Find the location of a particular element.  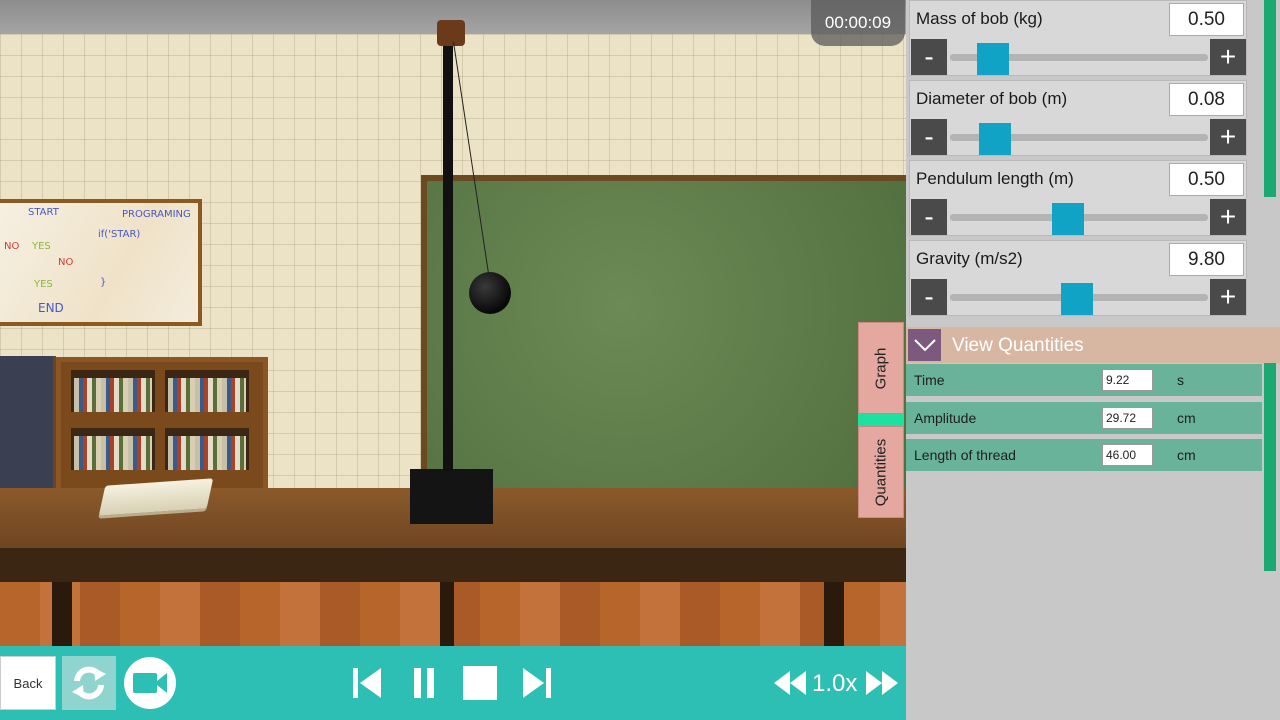

quantity-label: Length of thread is located at coordinates (965, 455).